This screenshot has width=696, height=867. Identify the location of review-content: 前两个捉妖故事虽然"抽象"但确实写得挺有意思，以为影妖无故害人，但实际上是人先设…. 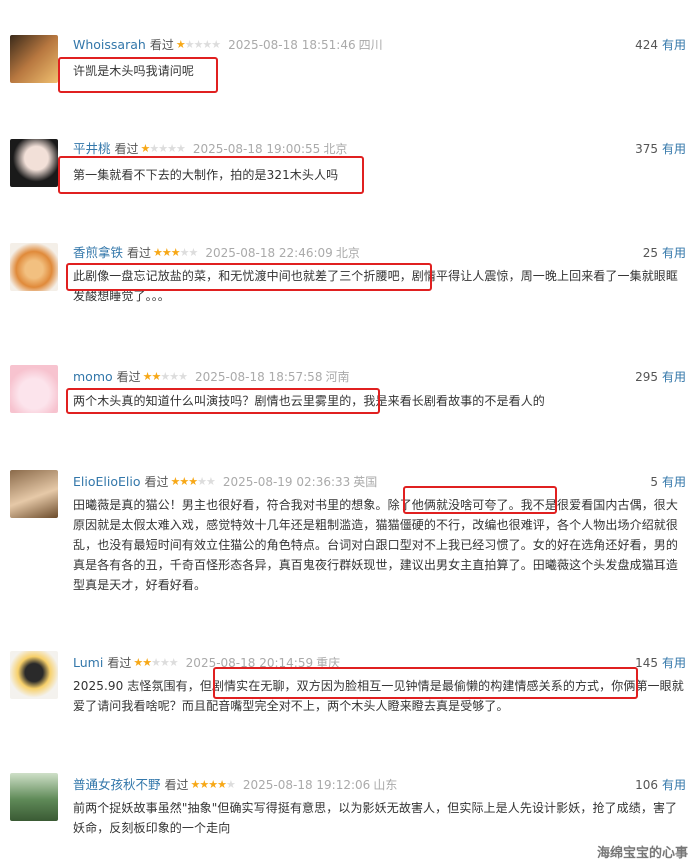
(375, 818).